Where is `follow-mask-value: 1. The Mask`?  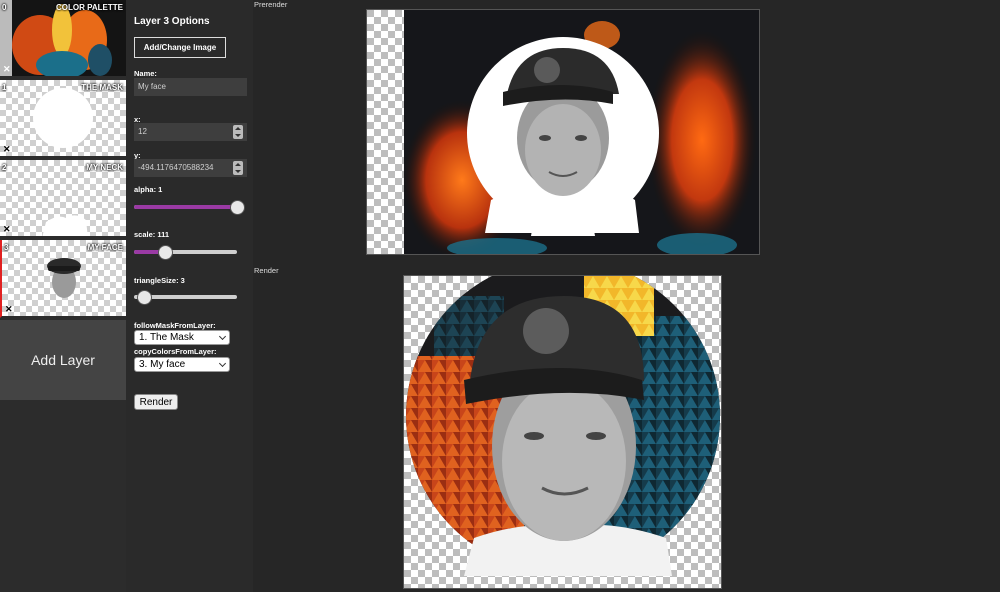
follow-mask-value: 1. The Mask is located at coordinates (166, 337).